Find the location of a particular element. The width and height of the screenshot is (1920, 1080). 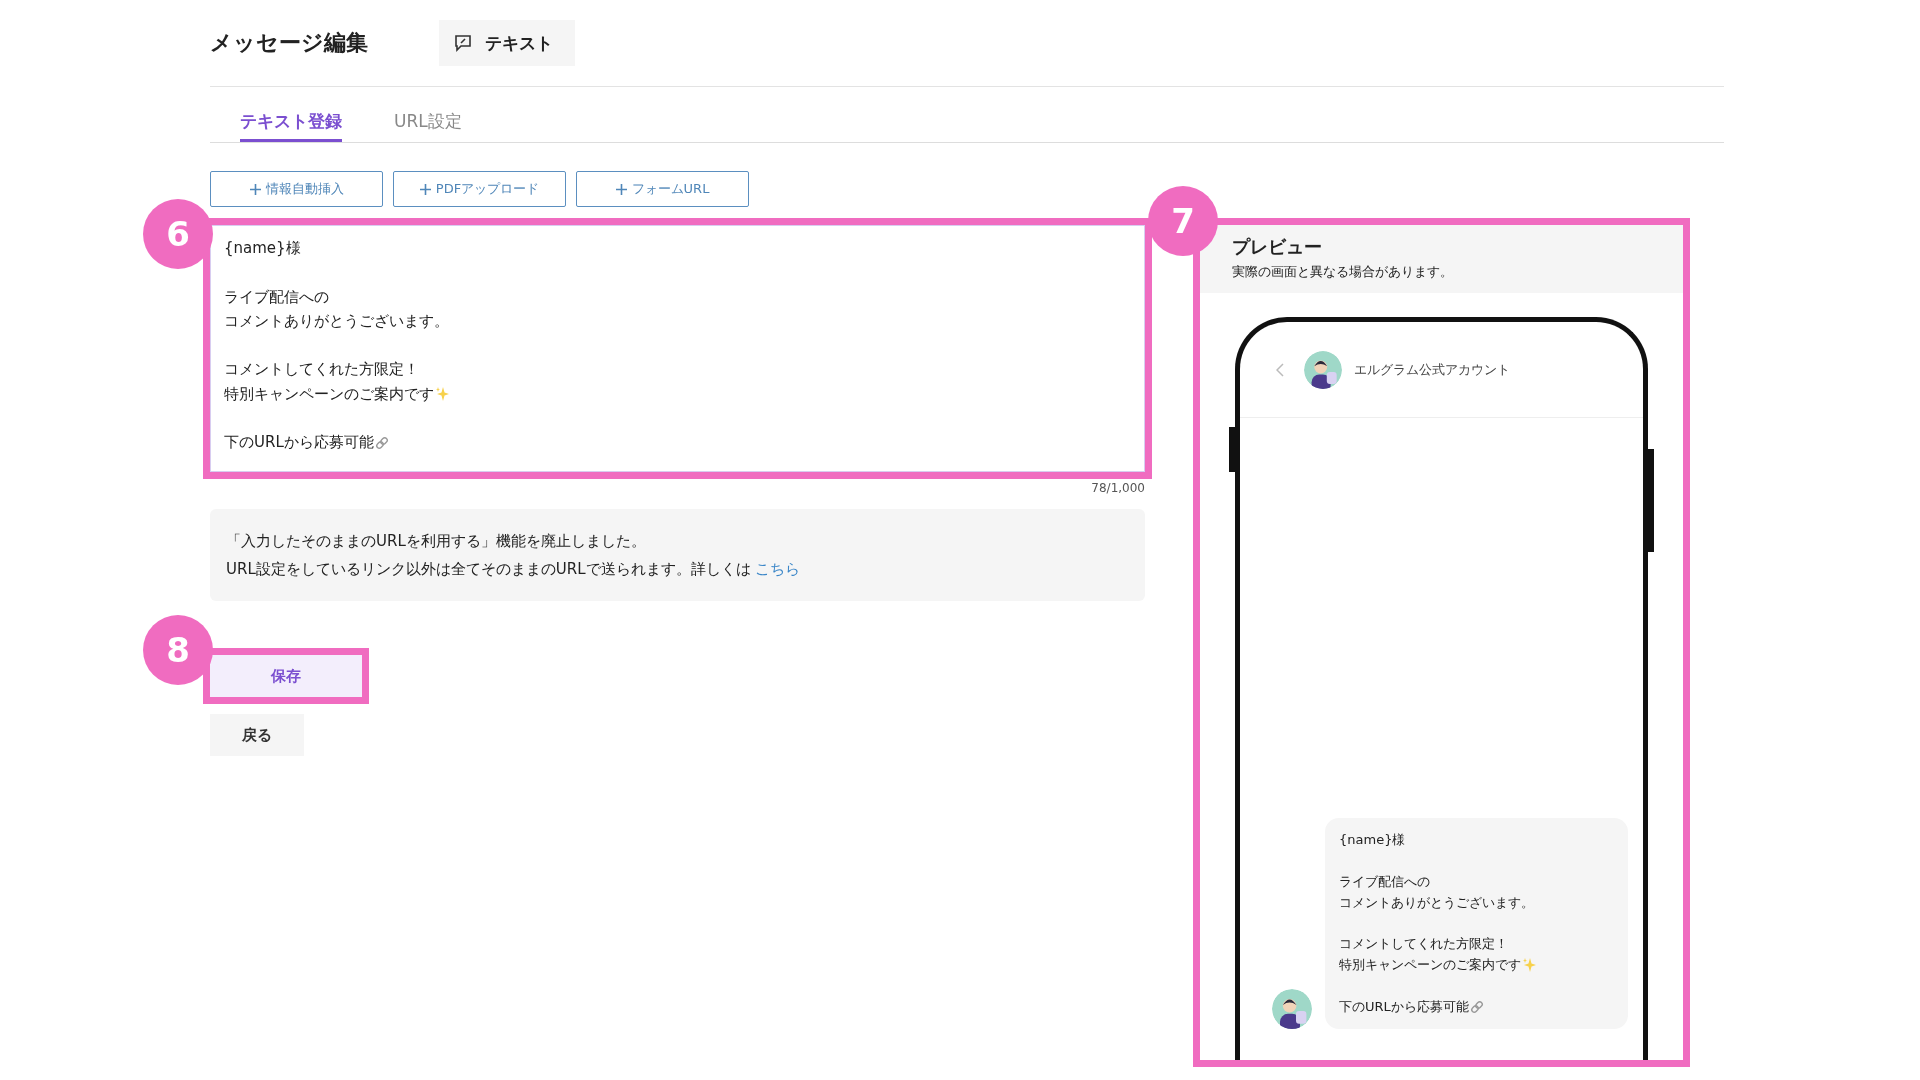

preview-note: 実際の画面と異なる場合があります。 is located at coordinates (1343, 272).